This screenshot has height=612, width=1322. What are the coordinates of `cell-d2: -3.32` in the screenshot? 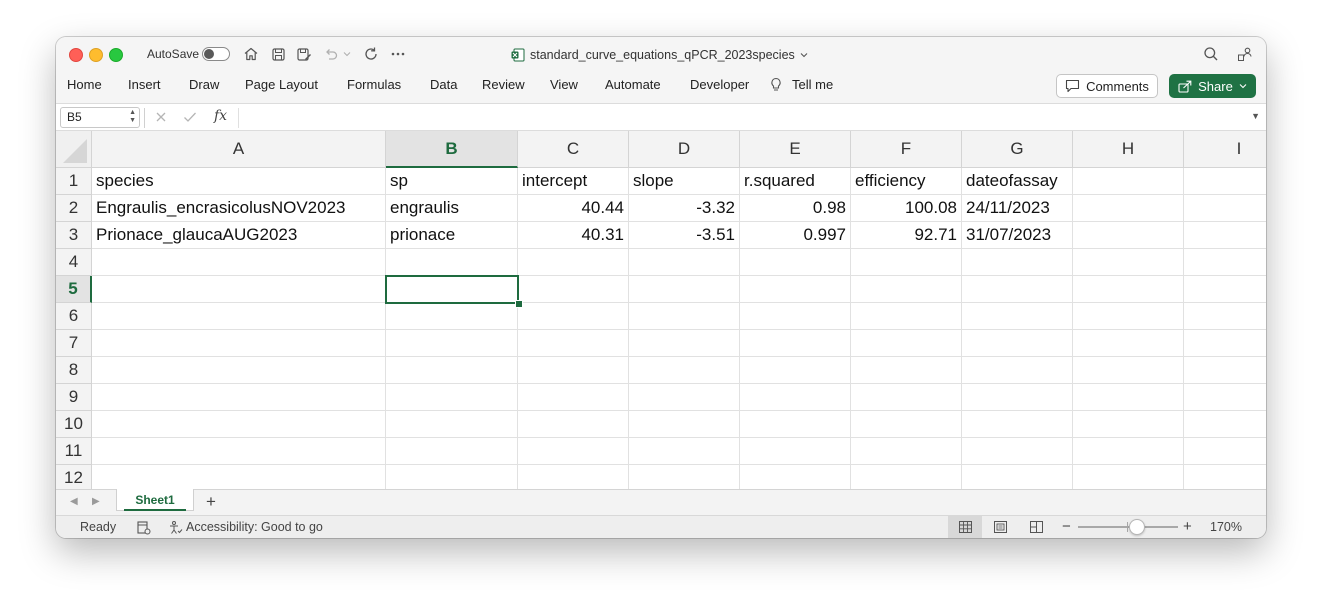 It's located at (684, 208).